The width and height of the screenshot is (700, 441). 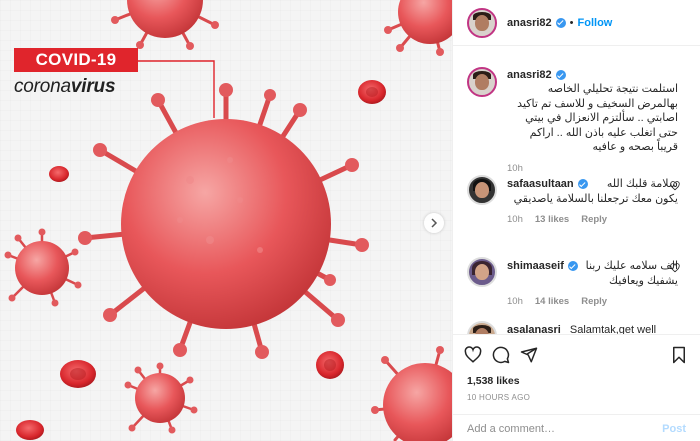 I want to click on chevron-right-icon, so click(x=434, y=223).